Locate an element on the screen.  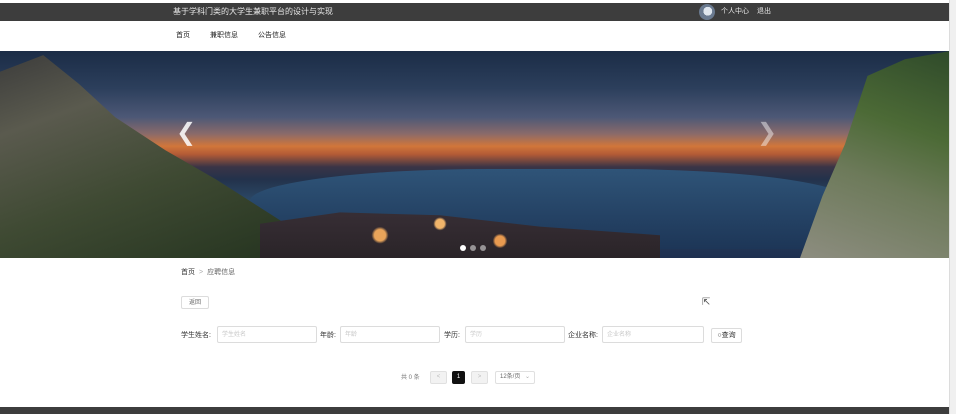
breadcrumb-home: 首页 is located at coordinates (188, 272).